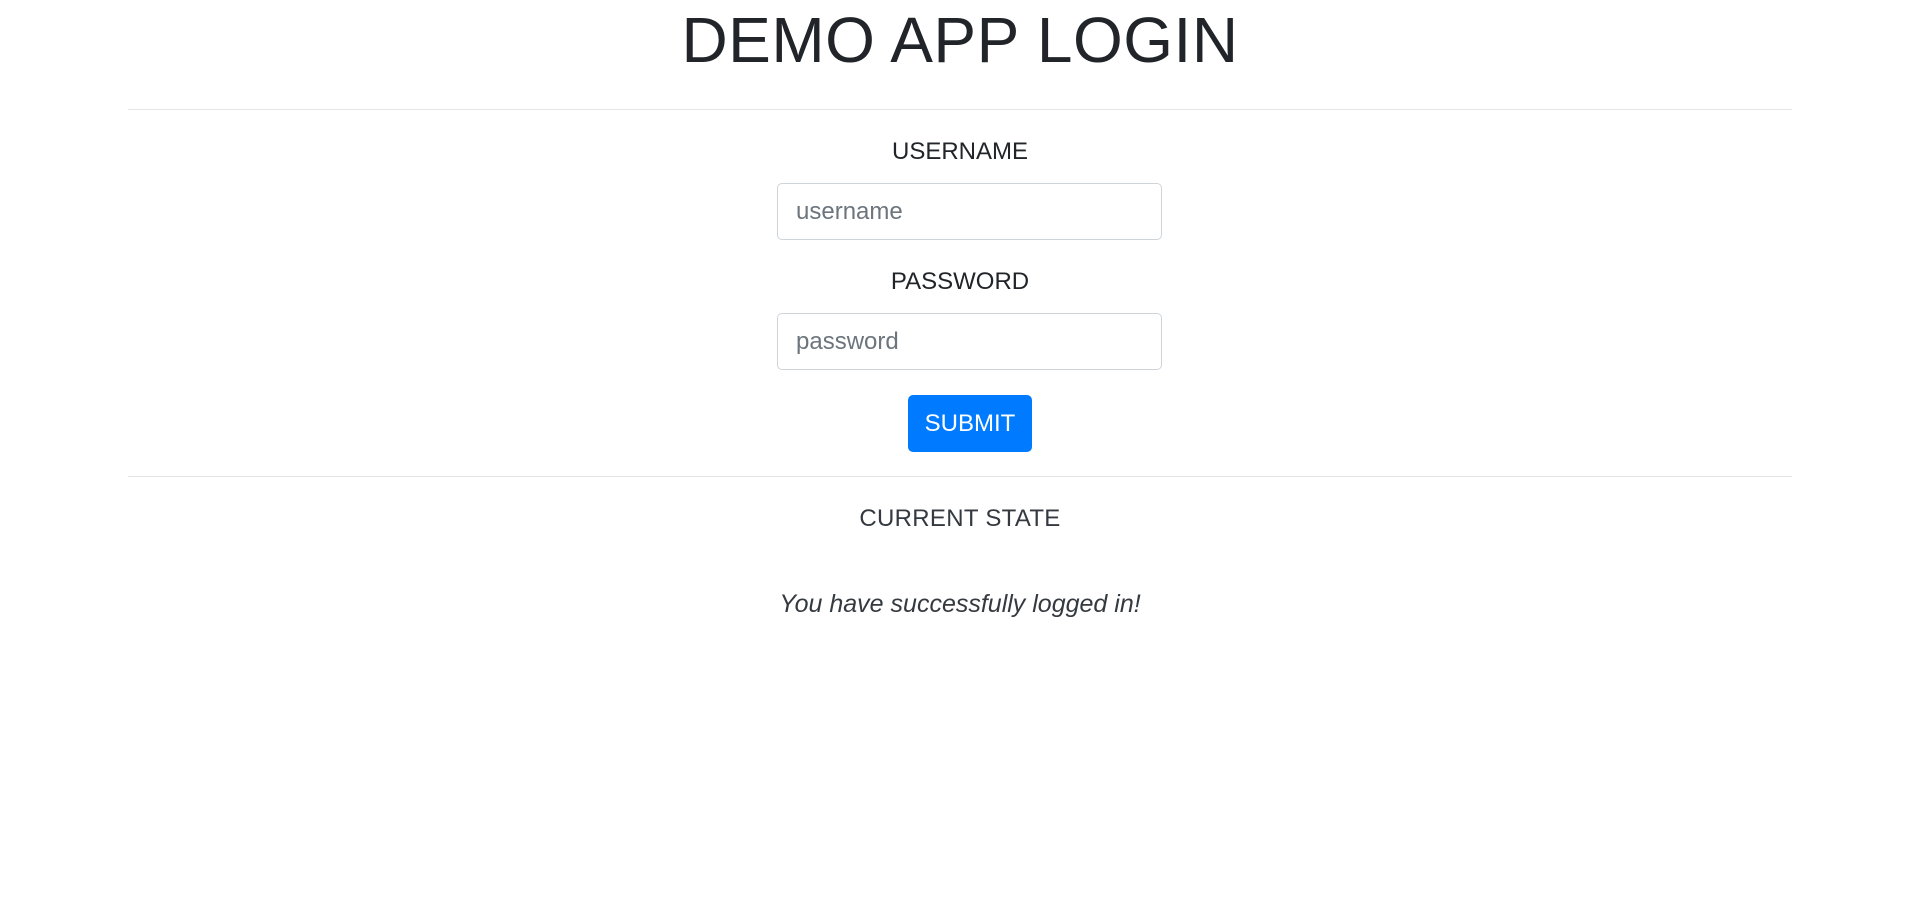  What do you see at coordinates (960, 109) in the screenshot?
I see `top-divider` at bounding box center [960, 109].